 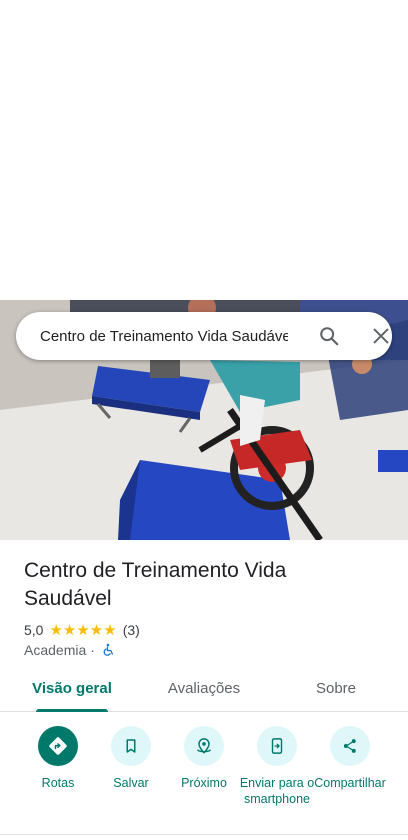 I want to click on bookmark-icon, so click(x=131, y=746).